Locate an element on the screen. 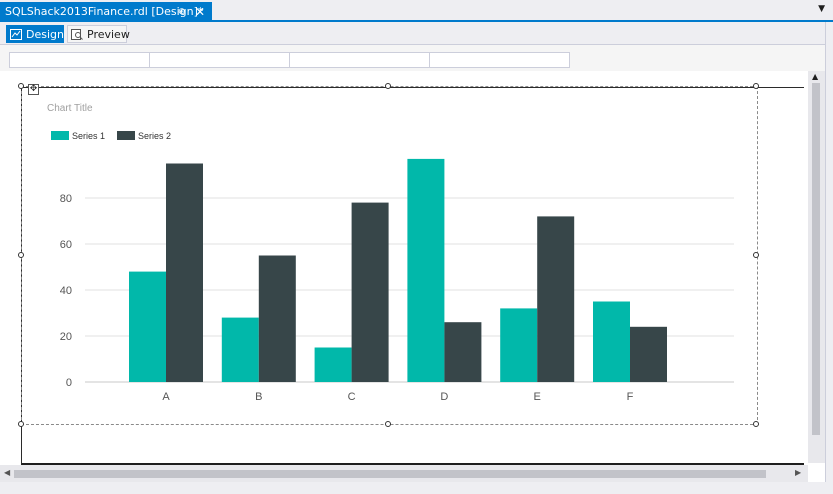 This screenshot has height=494, width=833. design-tab-label: Design is located at coordinates (45, 34).